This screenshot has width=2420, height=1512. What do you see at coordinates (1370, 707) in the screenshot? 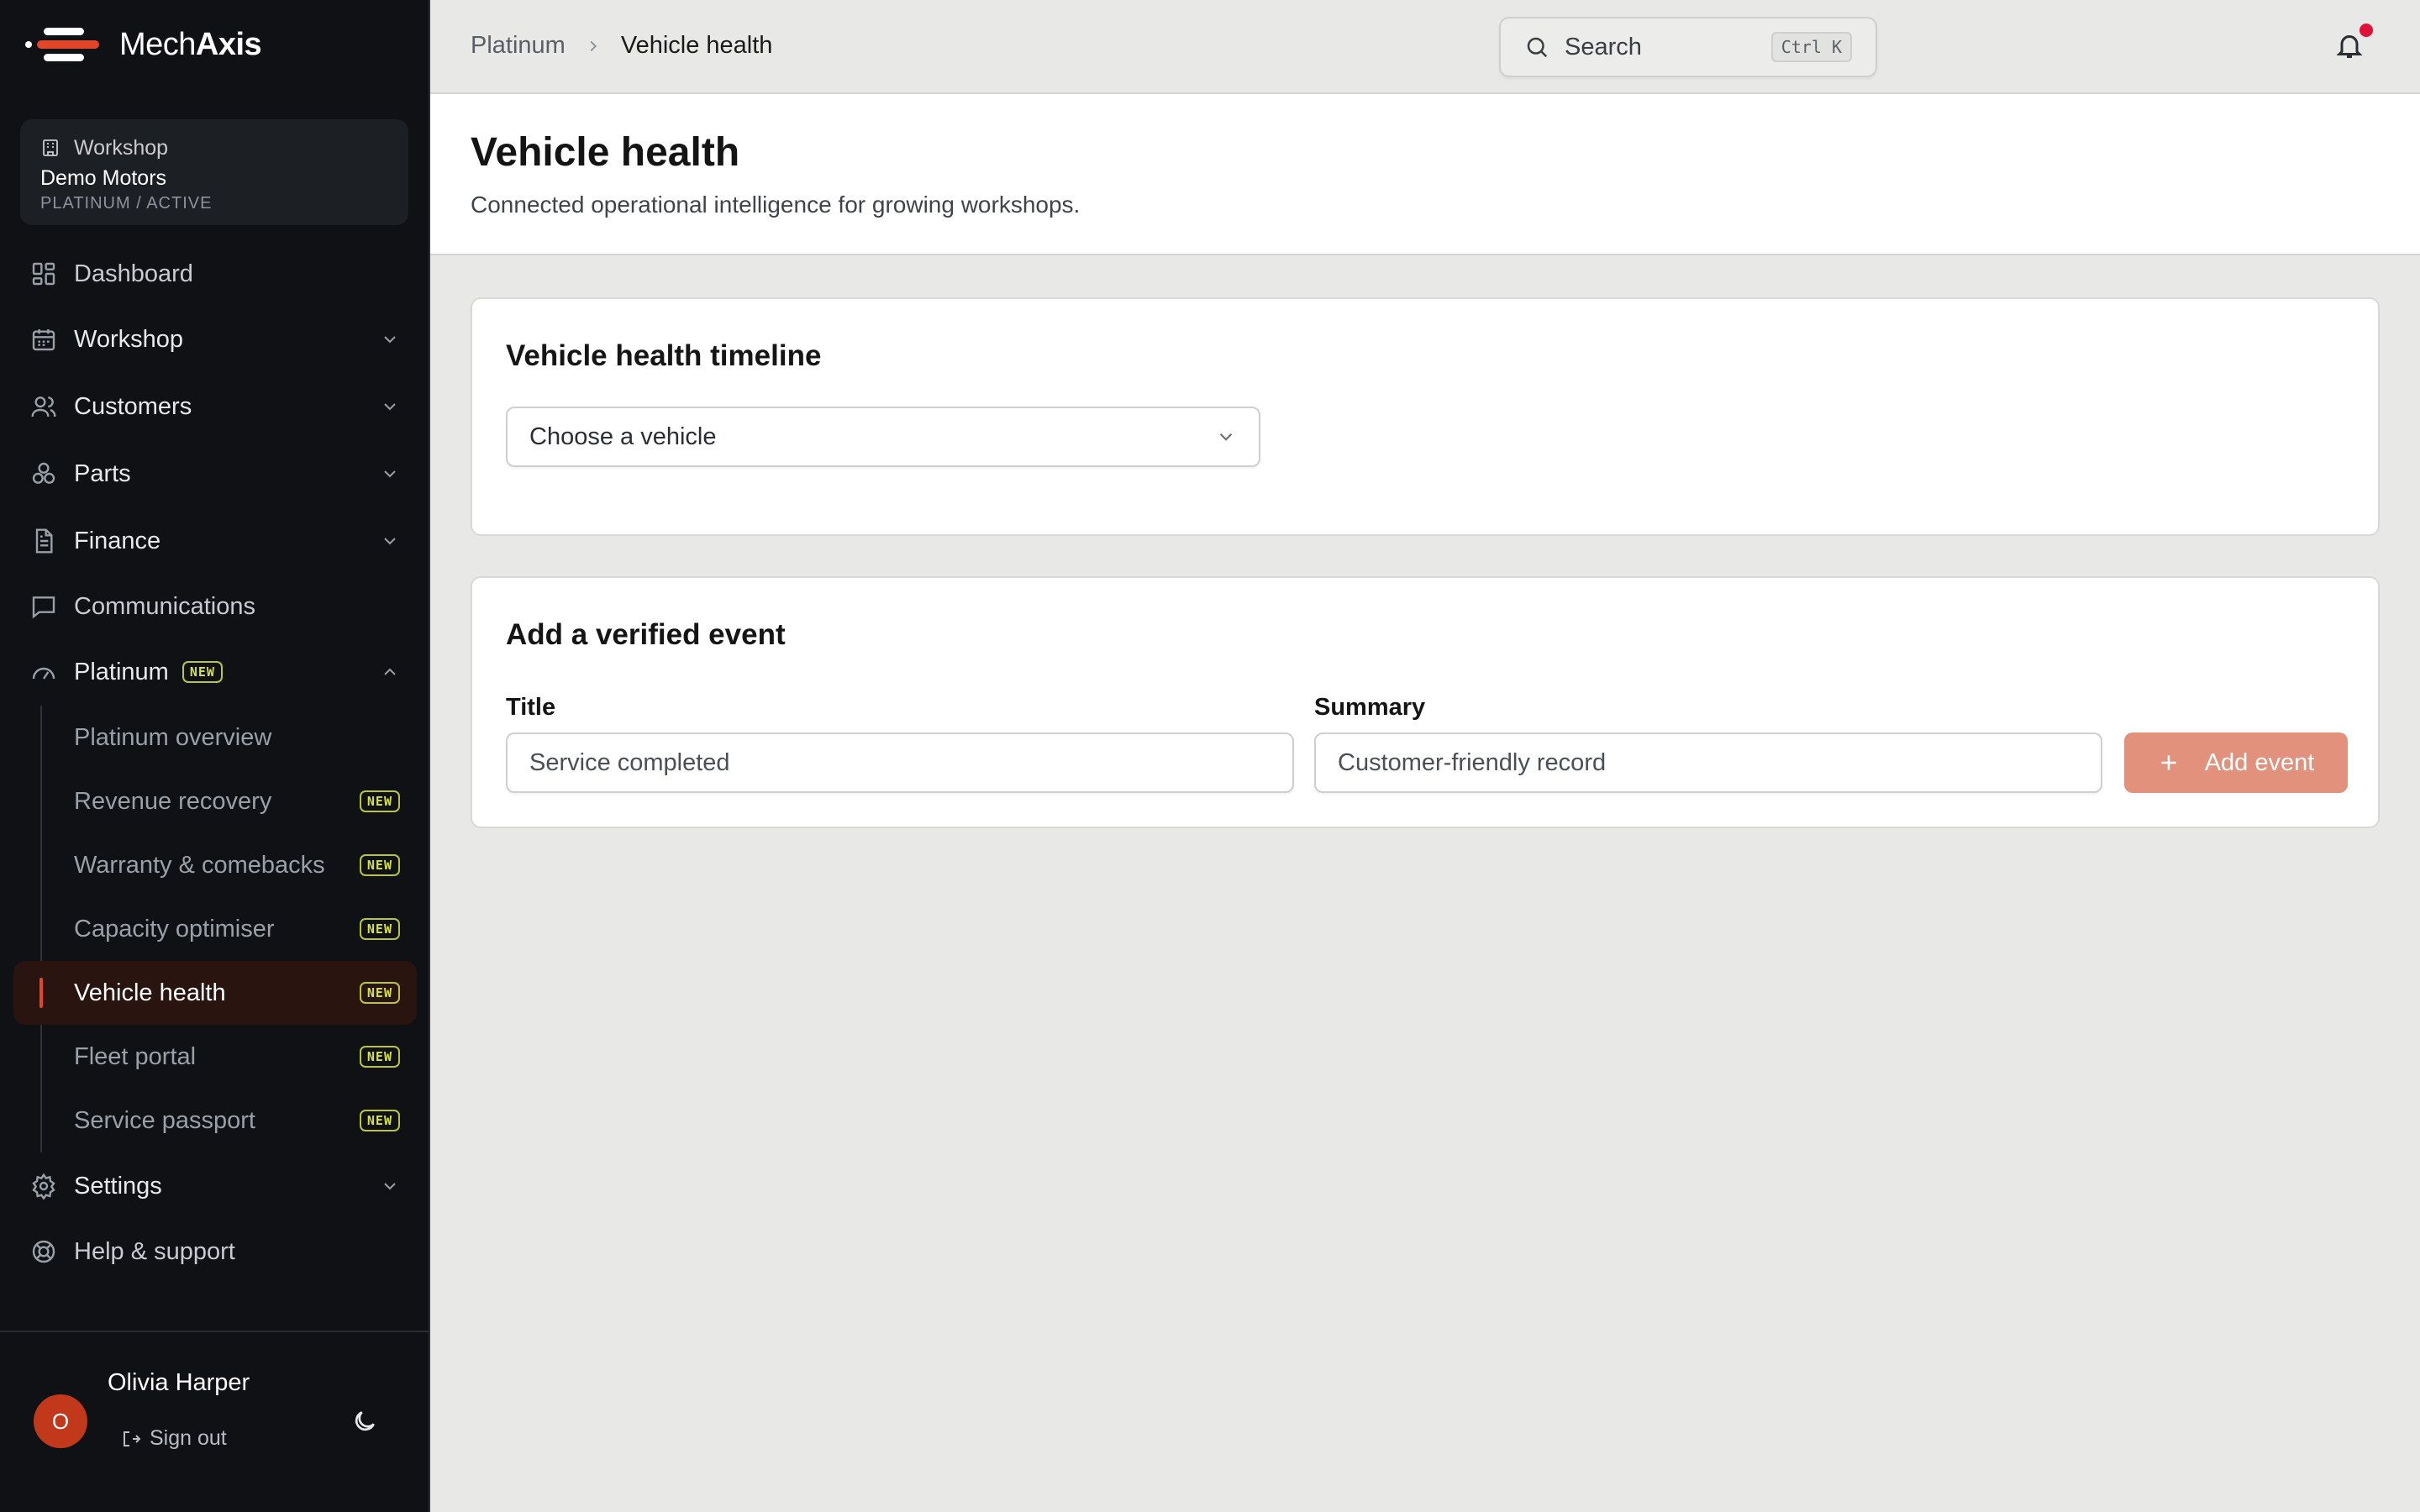
I see `summary-field-label: Summary` at bounding box center [1370, 707].